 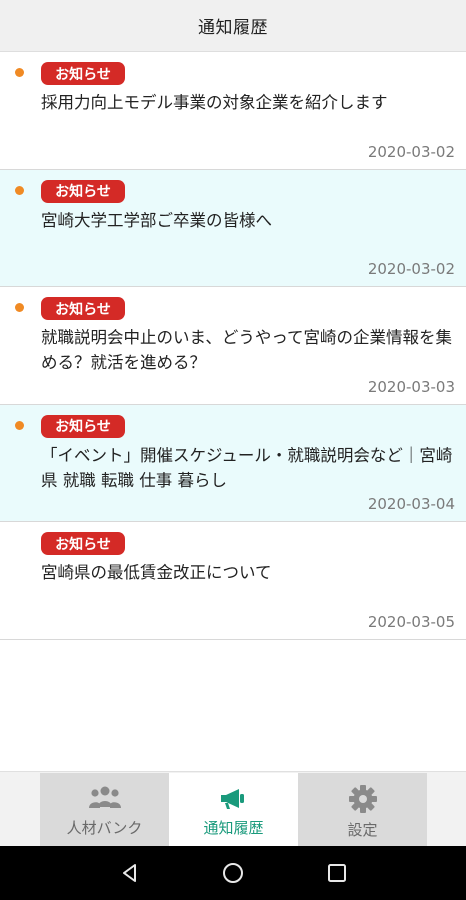 I want to click on home-icon, so click(x=233, y=873).